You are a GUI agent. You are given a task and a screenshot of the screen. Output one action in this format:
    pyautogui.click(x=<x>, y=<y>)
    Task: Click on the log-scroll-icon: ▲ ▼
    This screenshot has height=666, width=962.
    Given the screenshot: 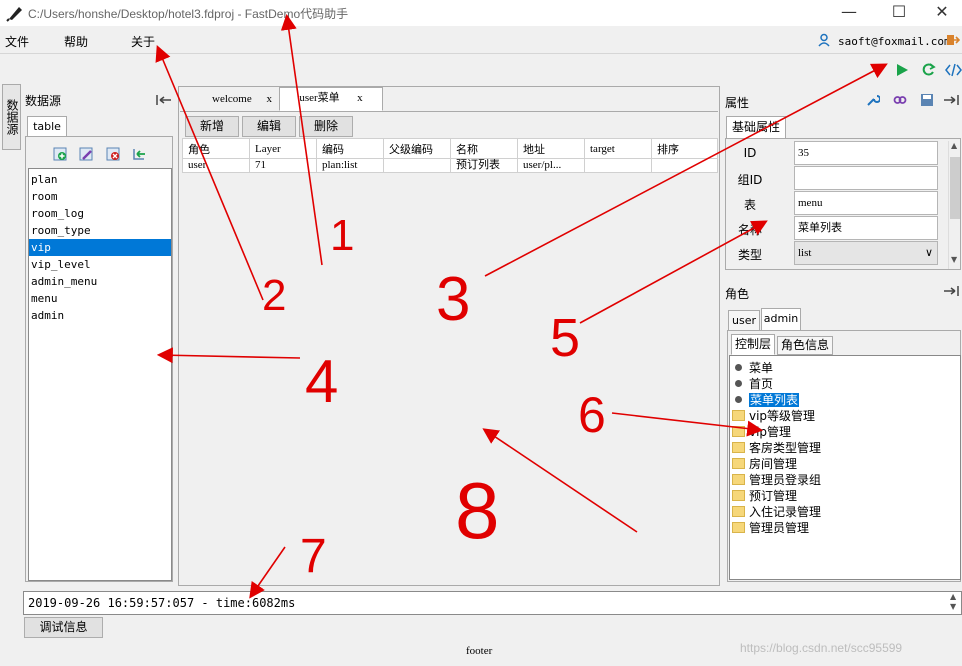 What is the action you would take?
    pyautogui.click(x=953, y=602)
    